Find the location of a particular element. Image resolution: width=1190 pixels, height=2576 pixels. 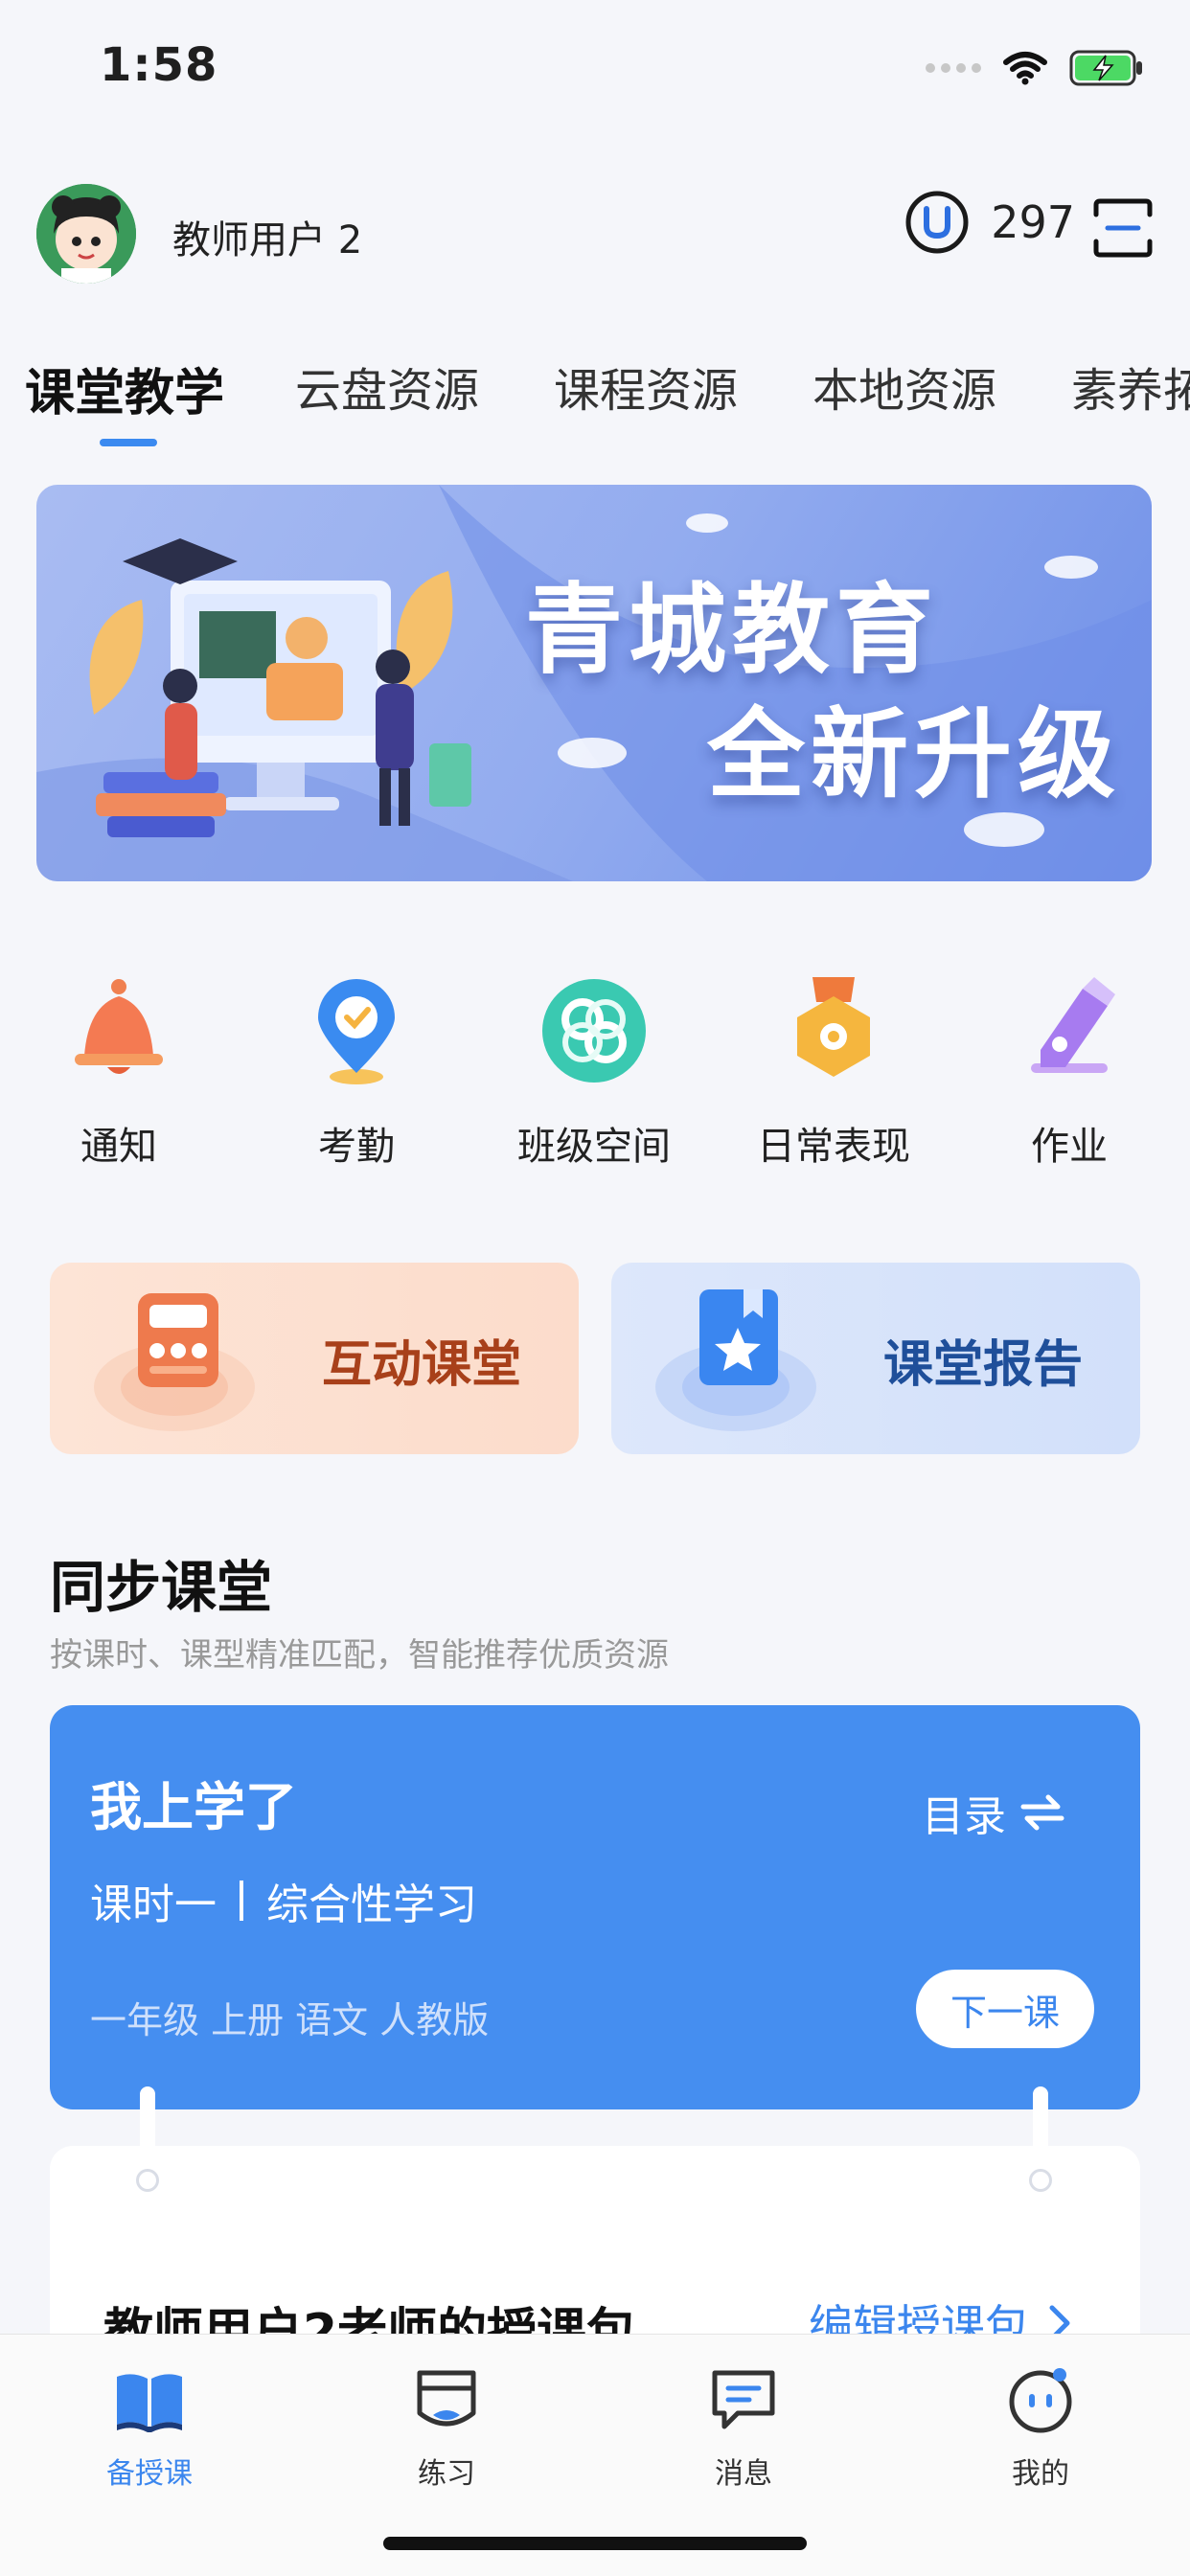

lesson-type: 综合性学习 is located at coordinates (372, 1905).